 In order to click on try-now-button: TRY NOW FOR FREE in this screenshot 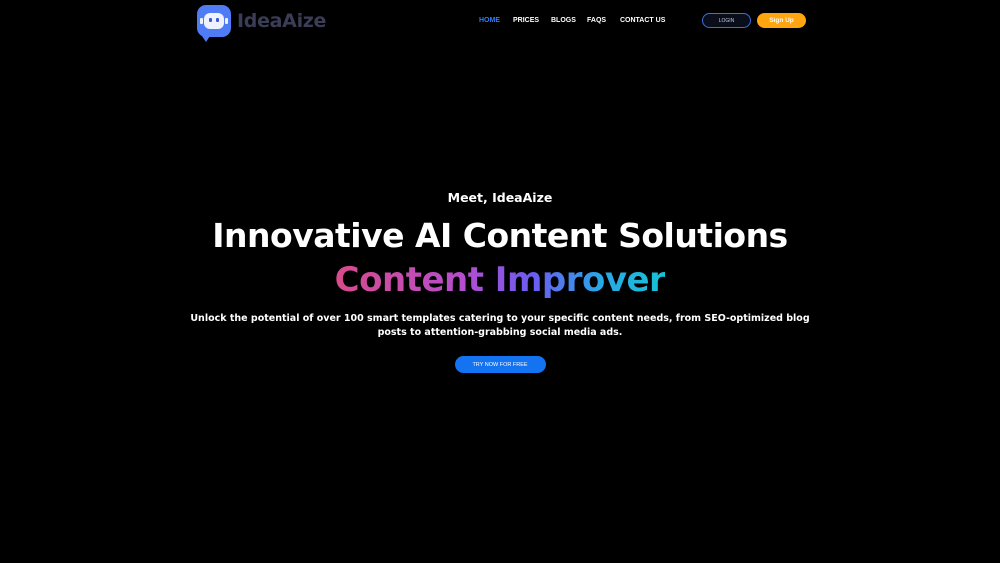, I will do `click(500, 364)`.